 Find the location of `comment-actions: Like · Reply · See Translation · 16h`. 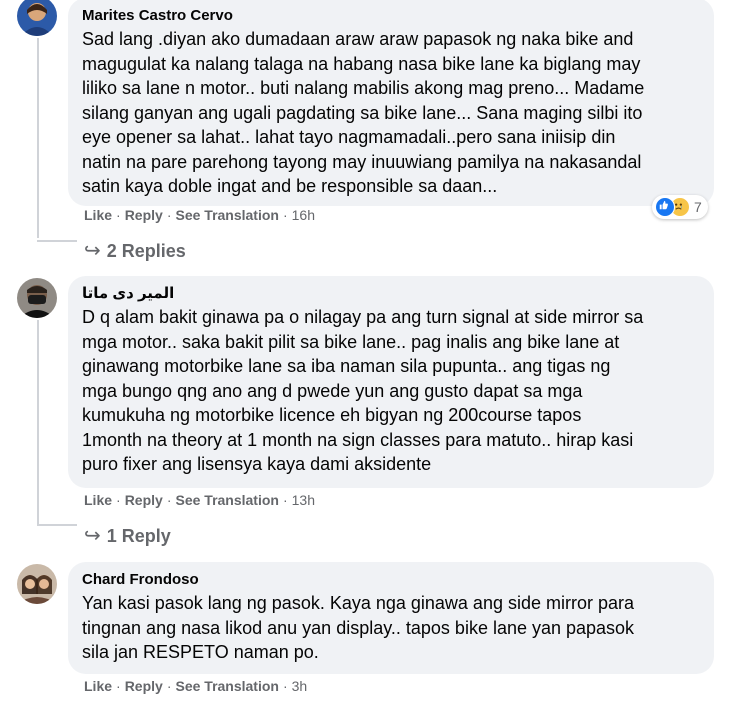

comment-actions: Like · Reply · See Translation · 16h is located at coordinates (199, 215).